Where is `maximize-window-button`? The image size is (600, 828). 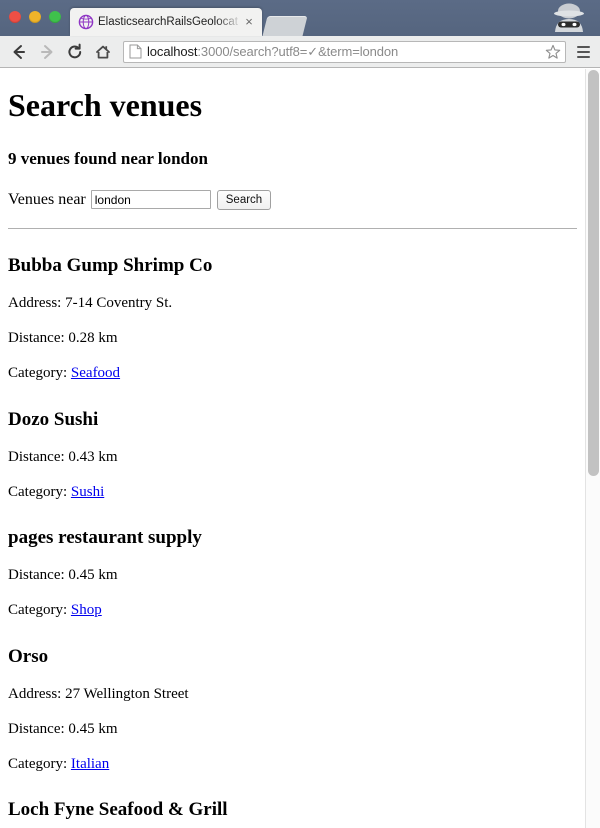
maximize-window-button is located at coordinates (55, 17).